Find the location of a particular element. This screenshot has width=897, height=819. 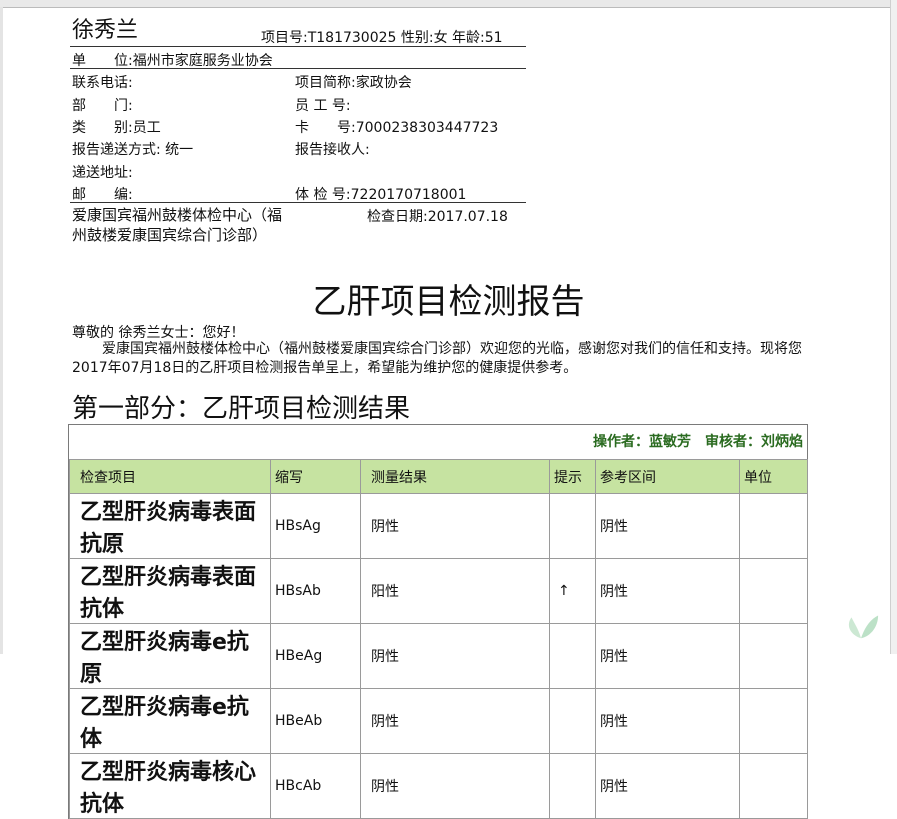

cell-item: 乙型肝炎病毒表面抗原 is located at coordinates (170, 526).